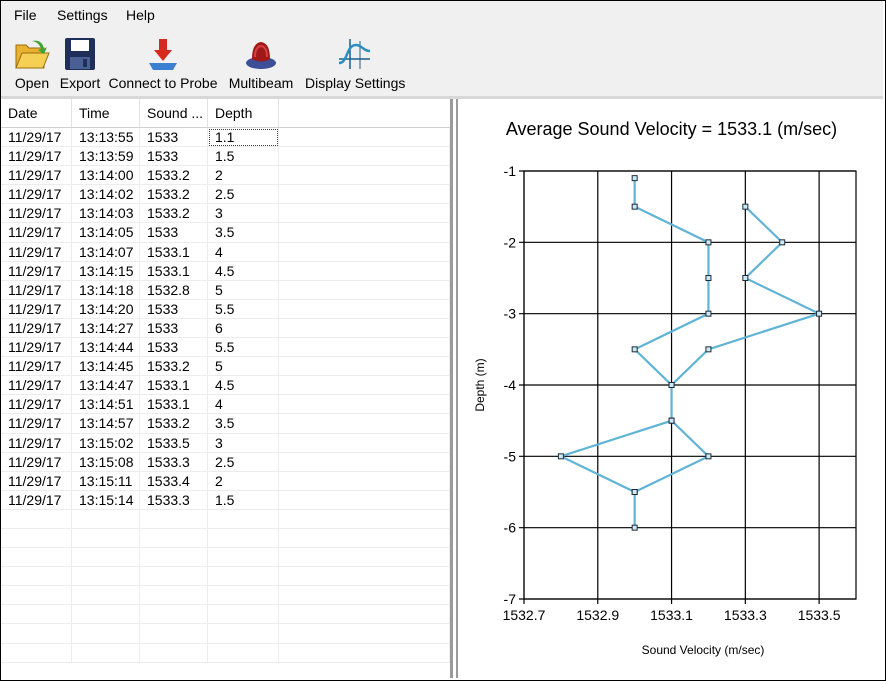  What do you see at coordinates (80, 63) in the screenshot?
I see `export-button: Export` at bounding box center [80, 63].